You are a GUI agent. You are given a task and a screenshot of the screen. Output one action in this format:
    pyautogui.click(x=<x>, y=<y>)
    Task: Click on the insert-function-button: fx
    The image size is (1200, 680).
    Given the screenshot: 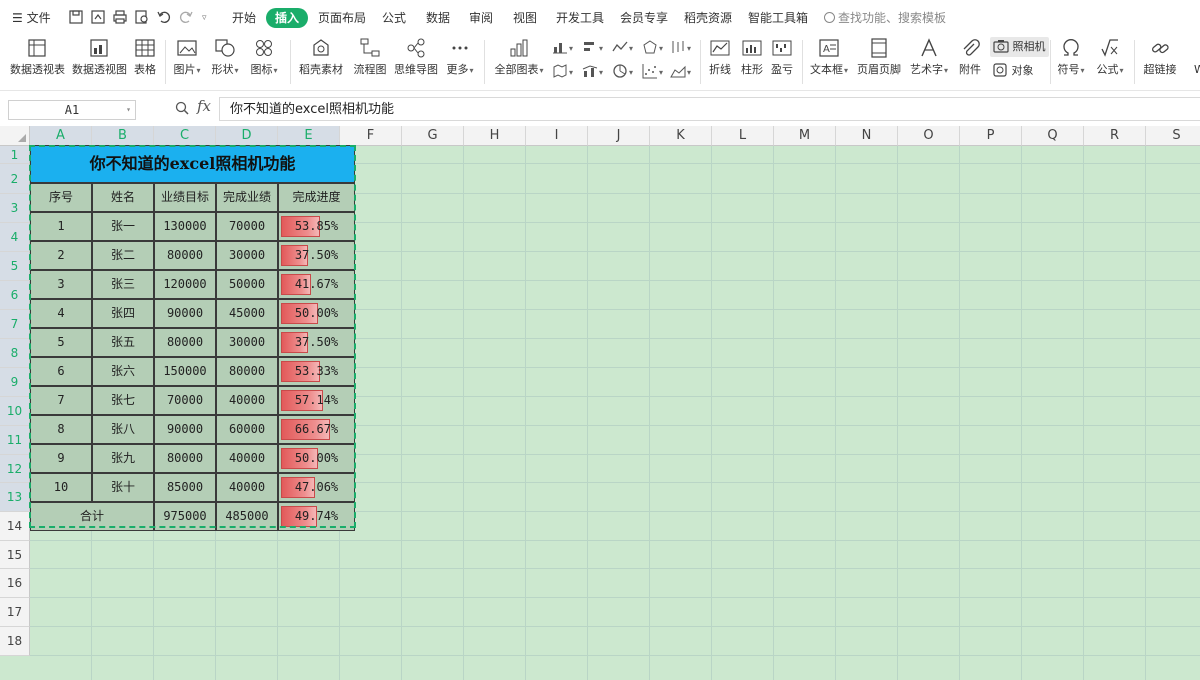 What is the action you would take?
    pyautogui.click(x=204, y=106)
    